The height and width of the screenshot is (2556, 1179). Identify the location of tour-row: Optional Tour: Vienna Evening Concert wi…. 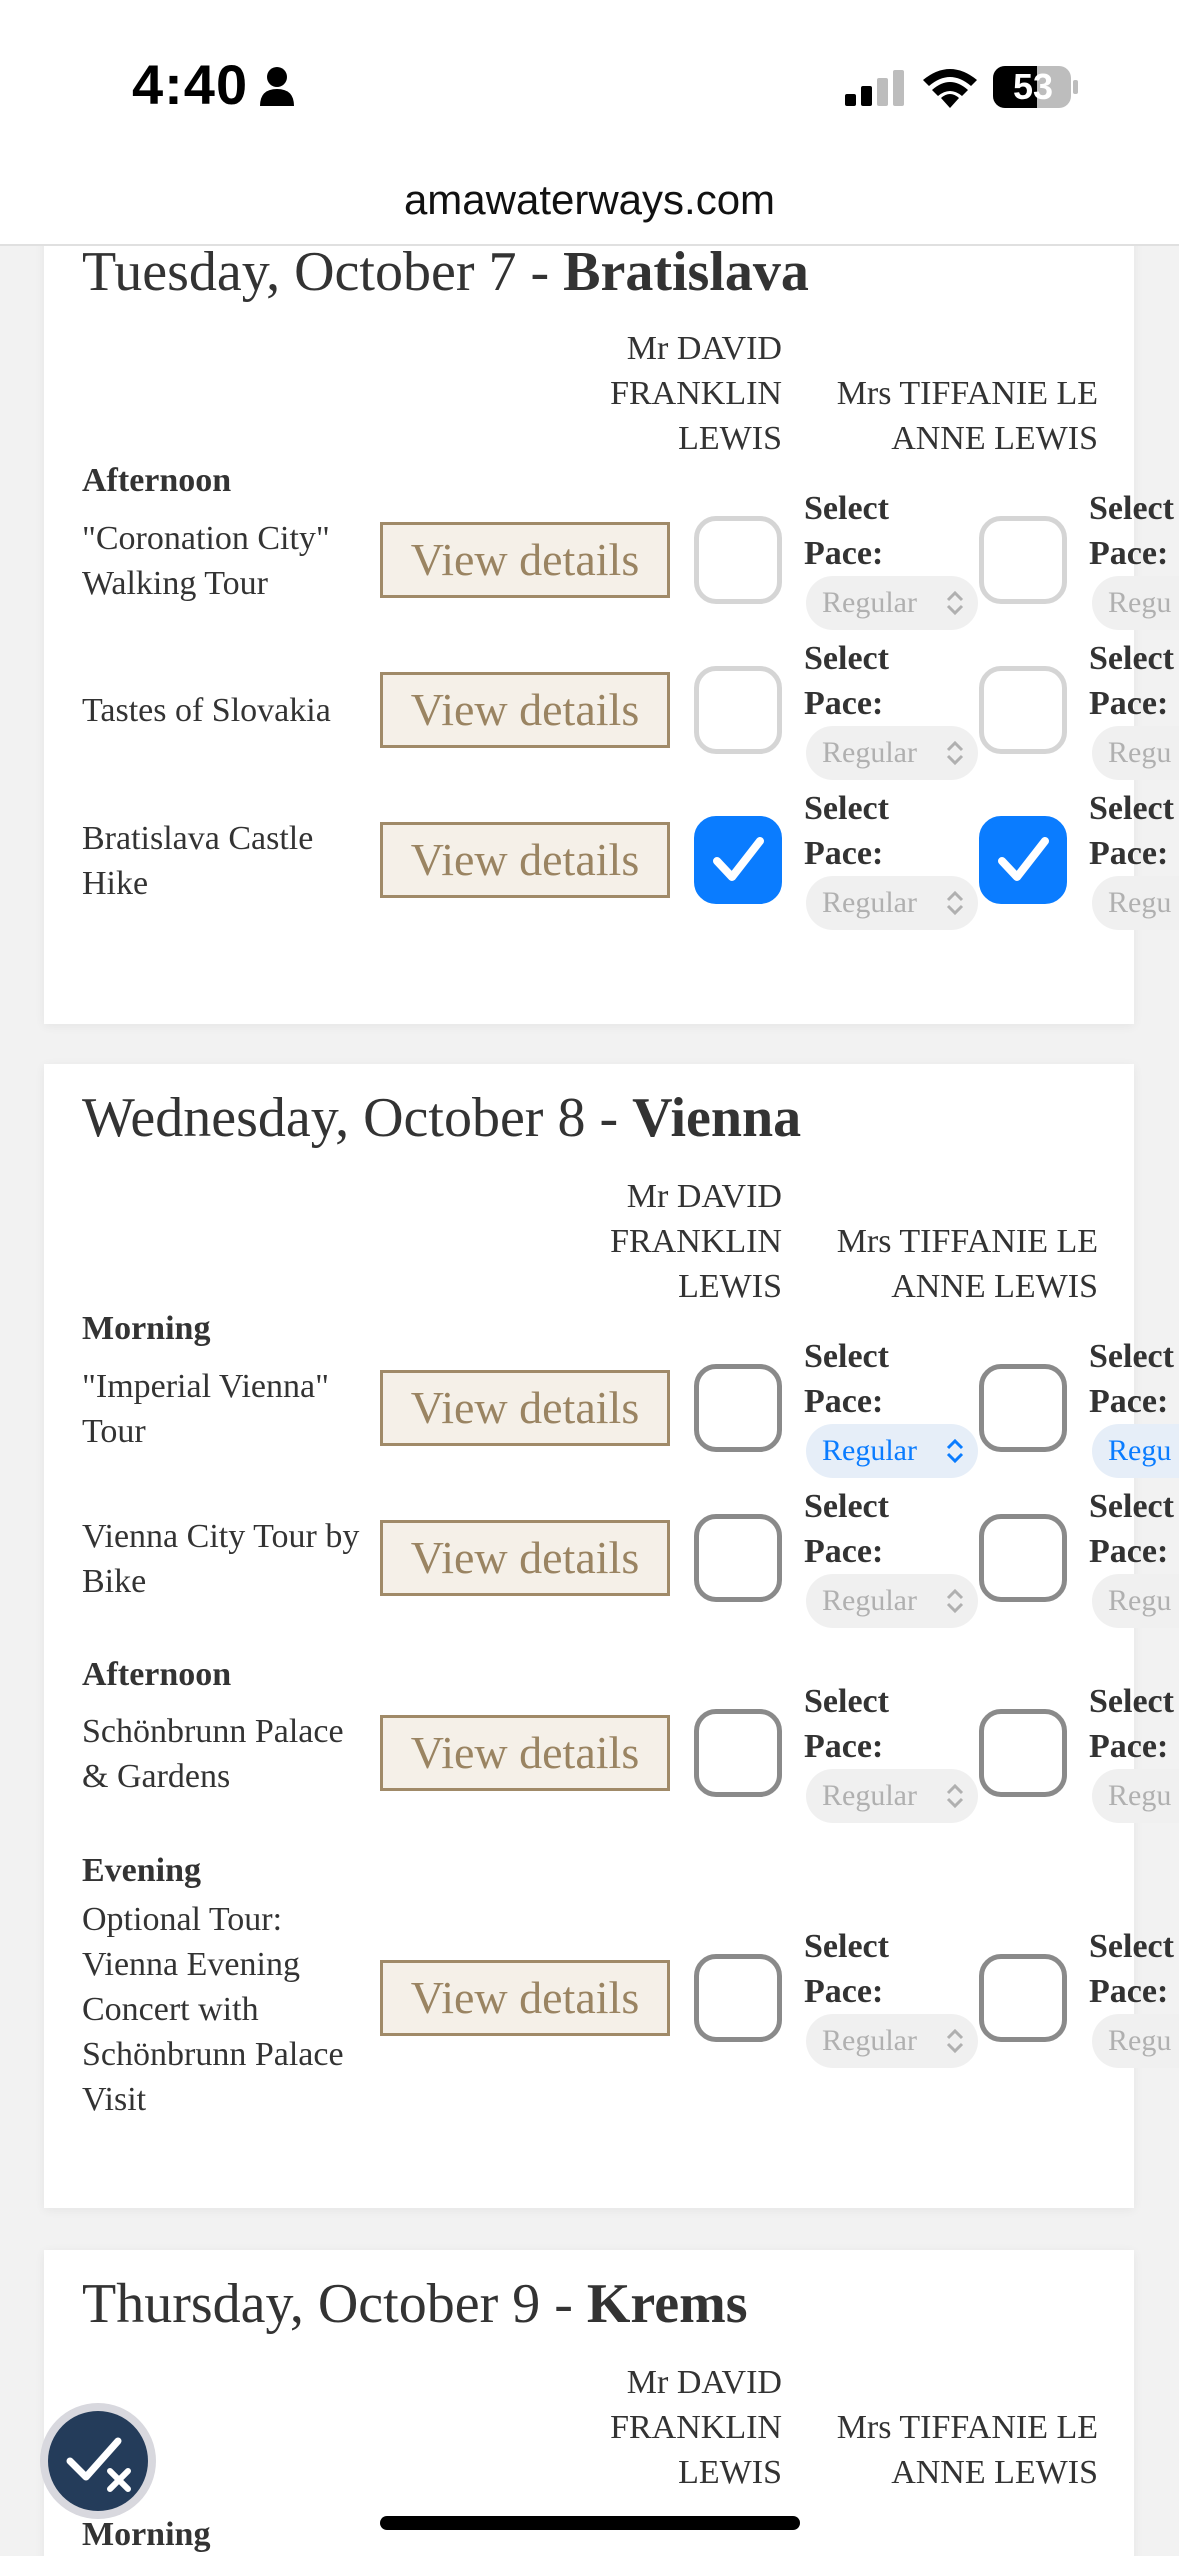
(611, 2009).